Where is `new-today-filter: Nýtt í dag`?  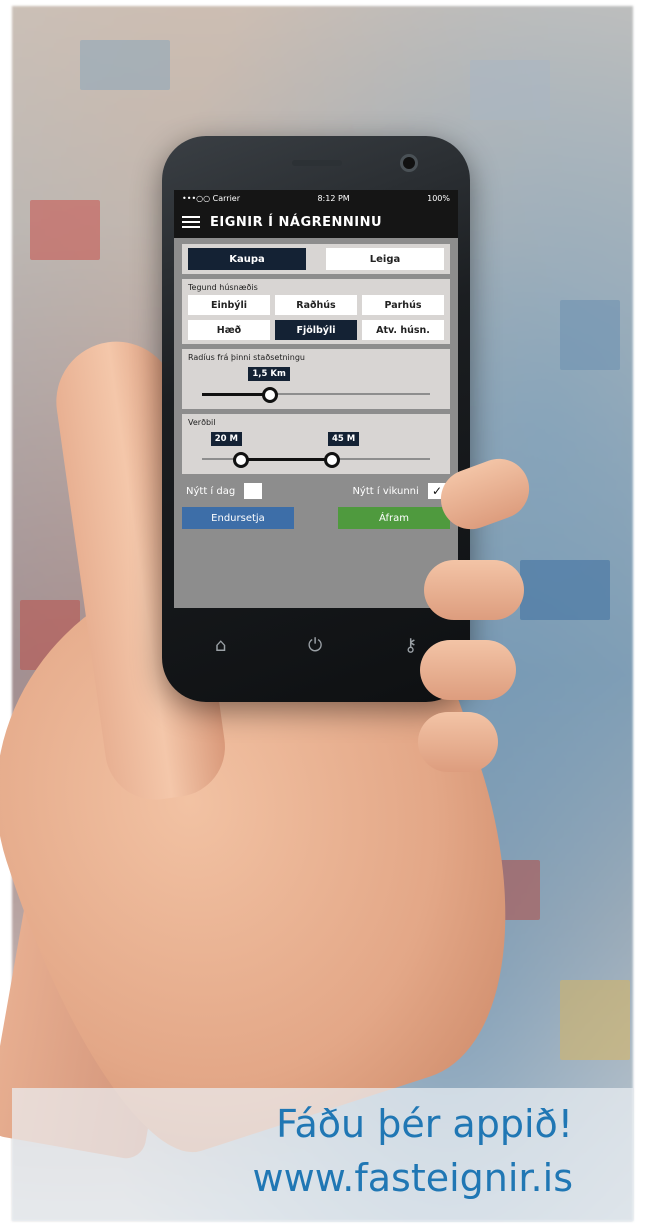
new-today-filter: Nýtt í dag is located at coordinates (224, 491).